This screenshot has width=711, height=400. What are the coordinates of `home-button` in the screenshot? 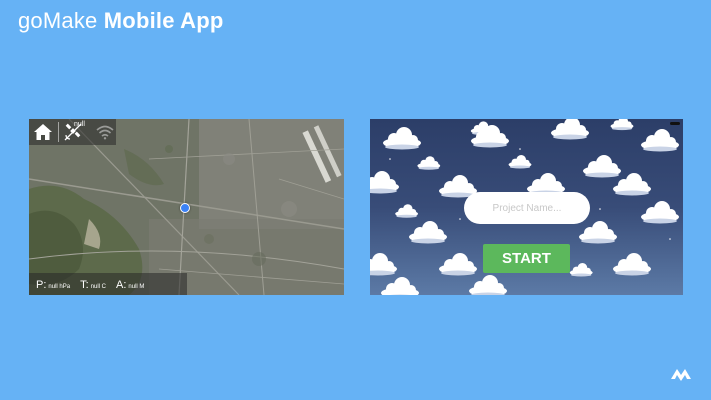 It's located at (43, 132).